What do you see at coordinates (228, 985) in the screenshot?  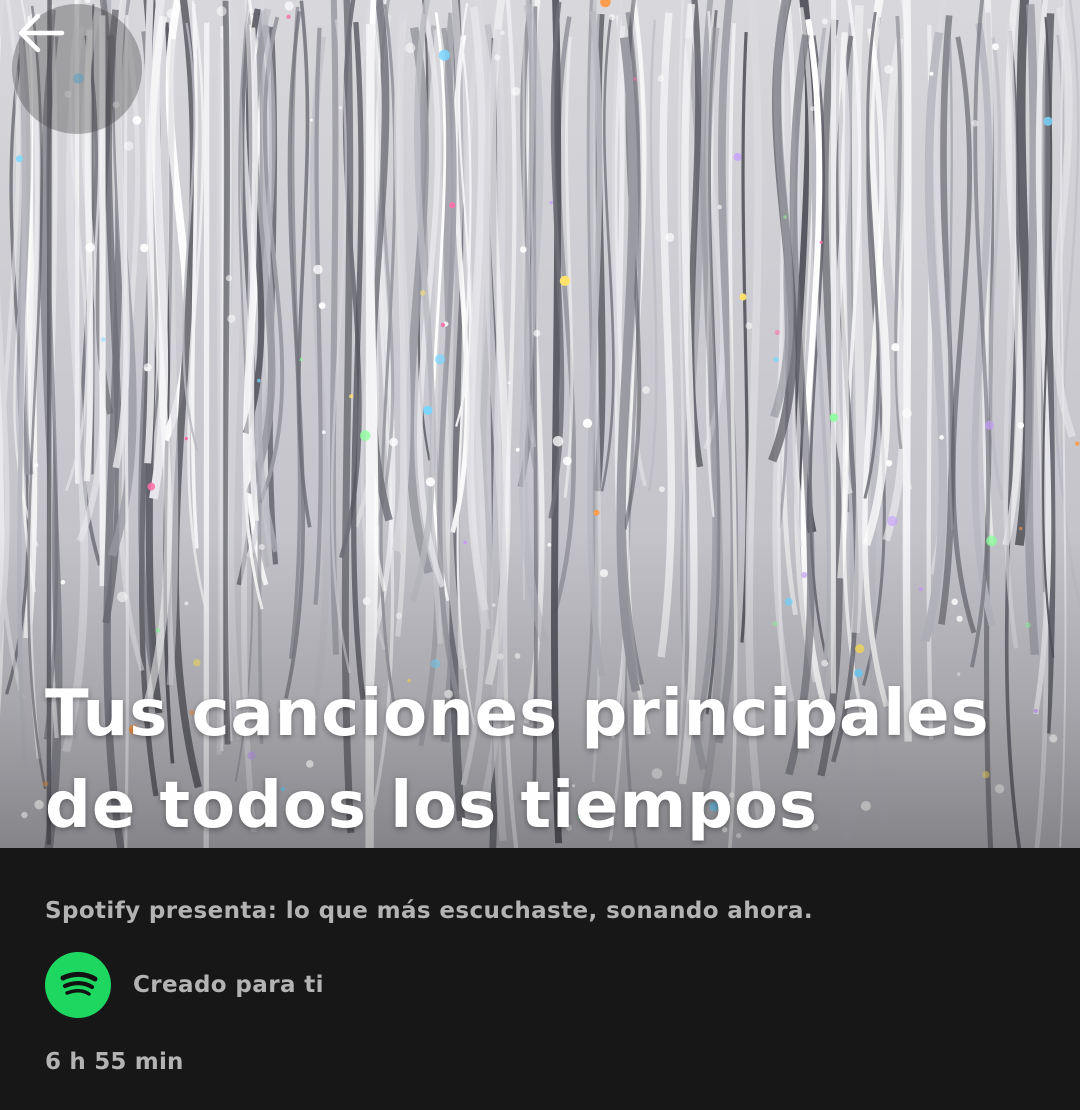 I see `creator-label: Creado para ti` at bounding box center [228, 985].